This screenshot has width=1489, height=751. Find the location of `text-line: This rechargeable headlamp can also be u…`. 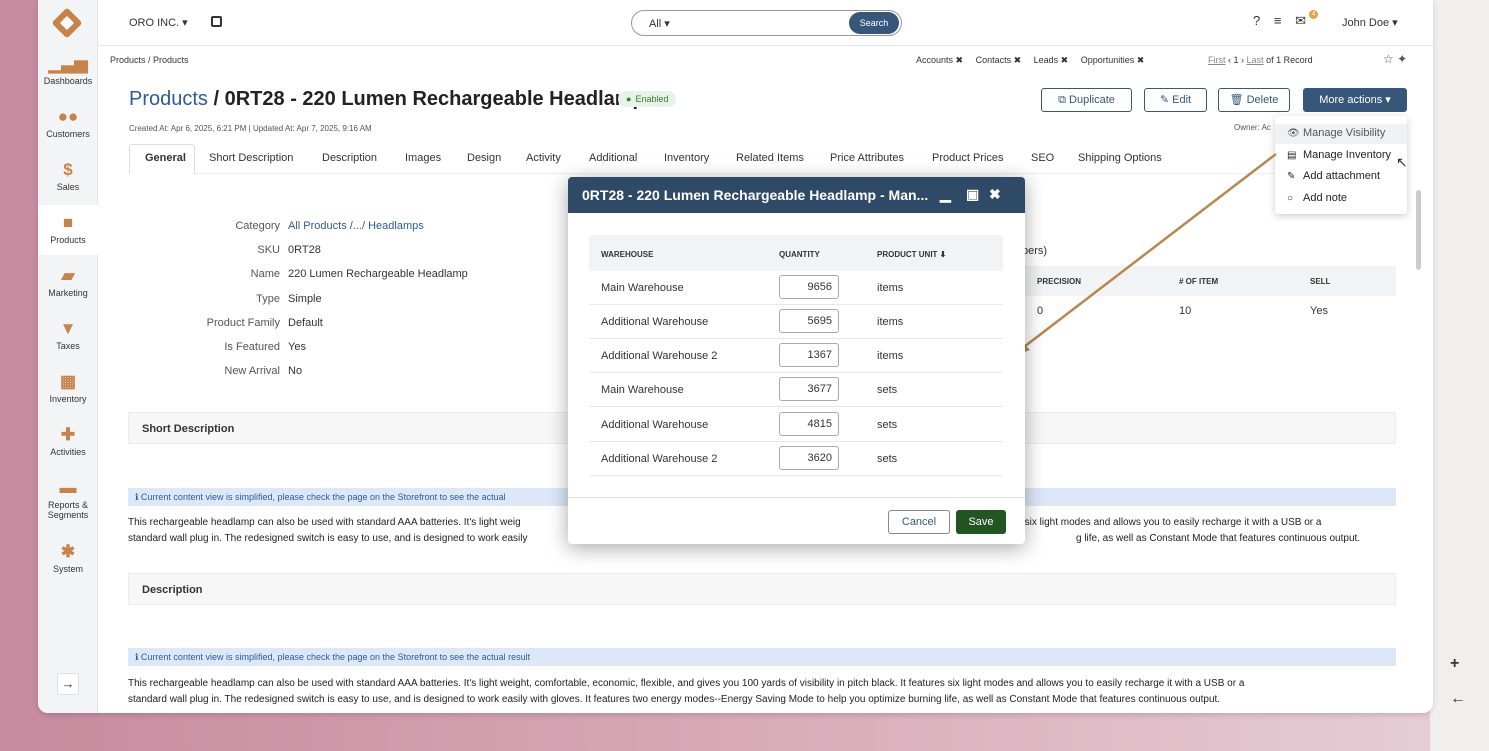

text-line: This rechargeable headlamp can also be u… is located at coordinates (324, 522).